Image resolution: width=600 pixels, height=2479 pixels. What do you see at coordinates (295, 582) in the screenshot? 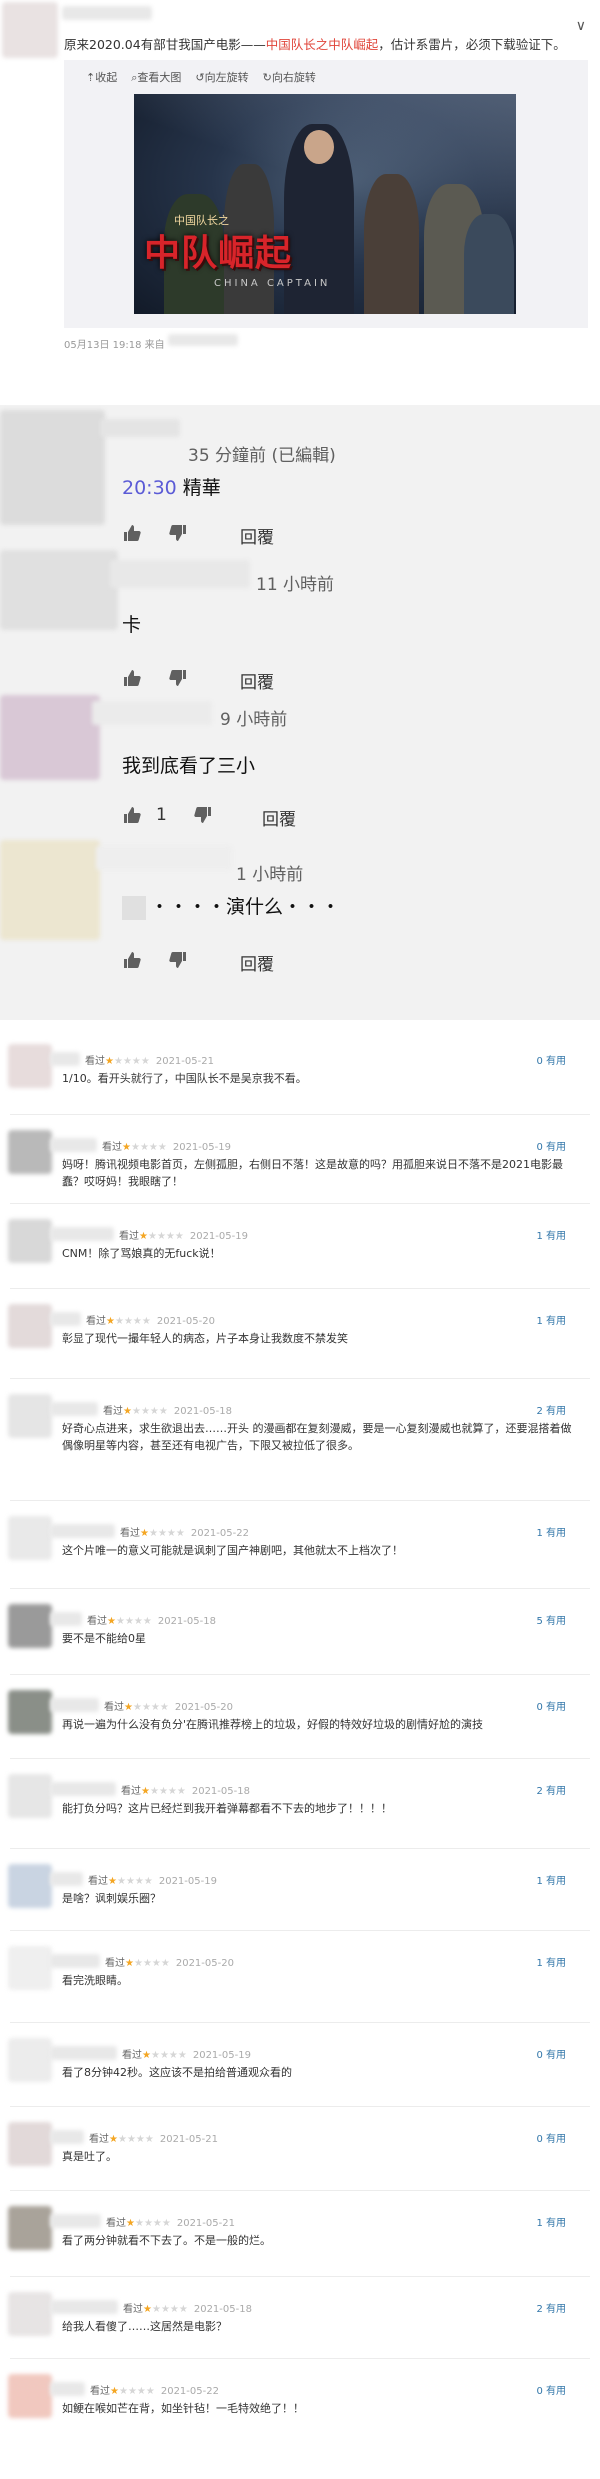
I see `comment-time: 11 小時前` at bounding box center [295, 582].